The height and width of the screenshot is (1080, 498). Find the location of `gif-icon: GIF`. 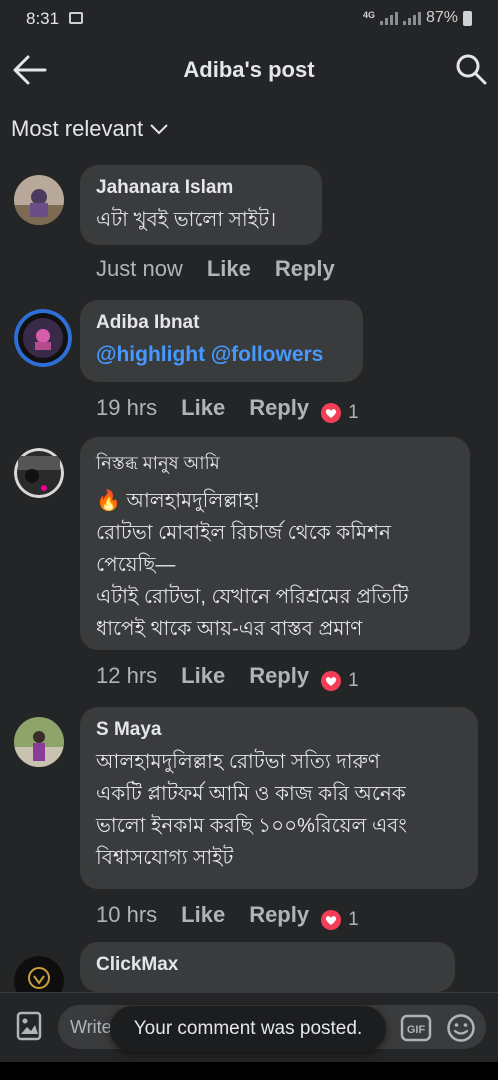

gif-icon: GIF is located at coordinates (416, 1030).